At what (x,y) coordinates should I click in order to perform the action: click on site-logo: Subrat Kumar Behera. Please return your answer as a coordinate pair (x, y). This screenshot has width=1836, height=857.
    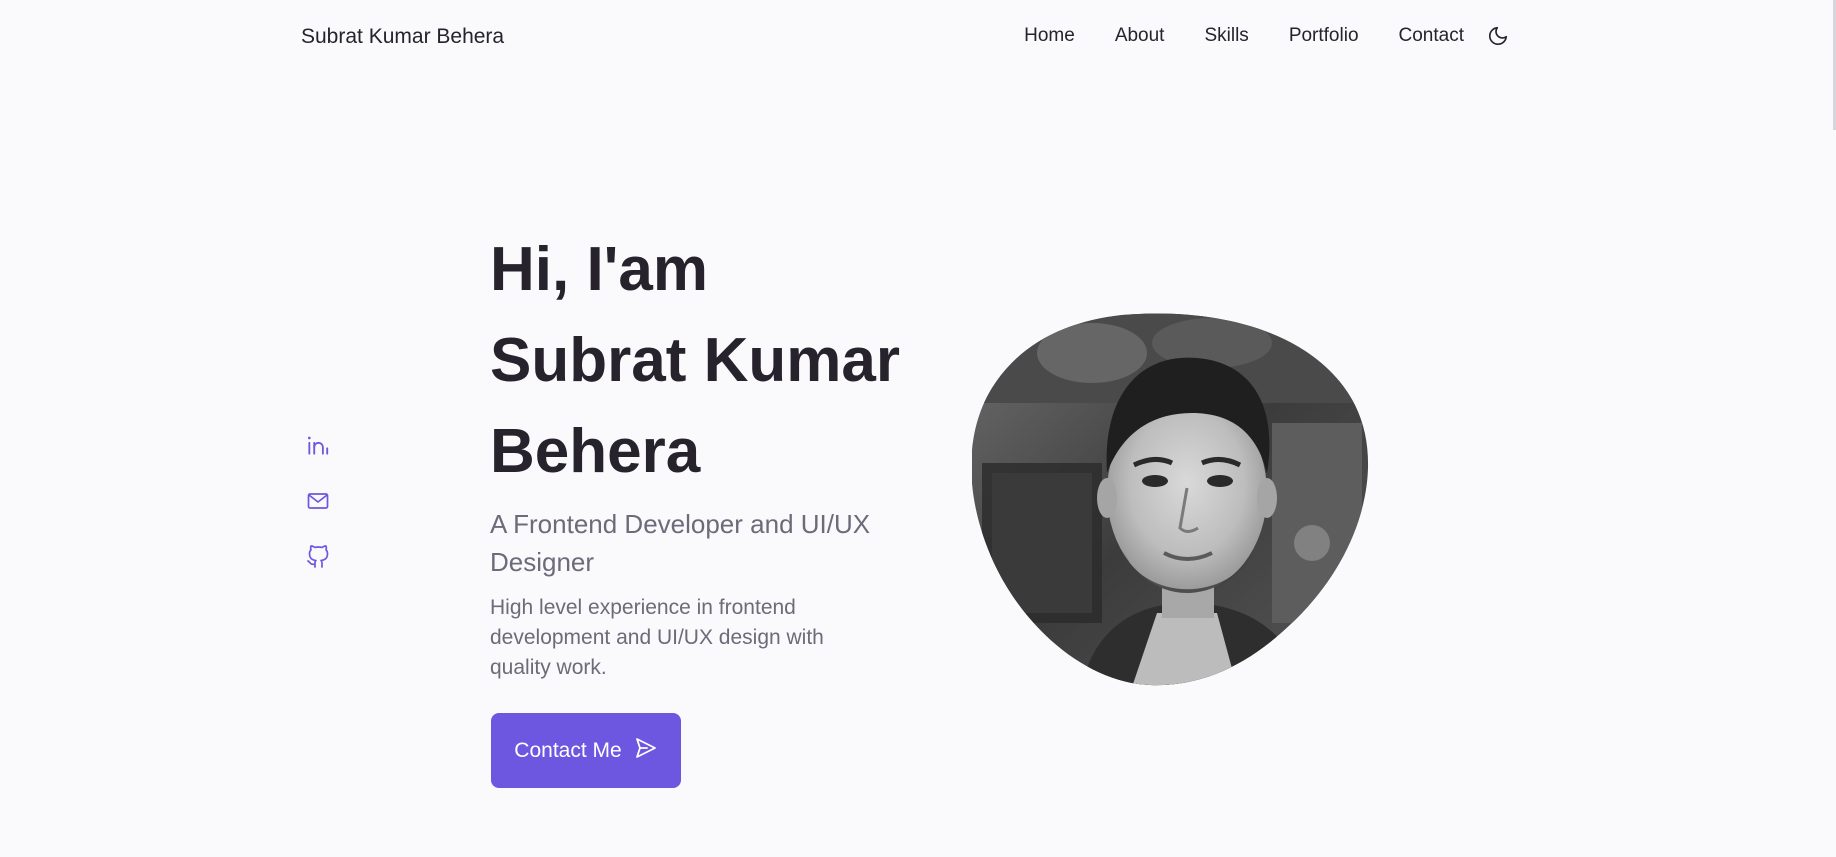
    Looking at the image, I should click on (402, 37).